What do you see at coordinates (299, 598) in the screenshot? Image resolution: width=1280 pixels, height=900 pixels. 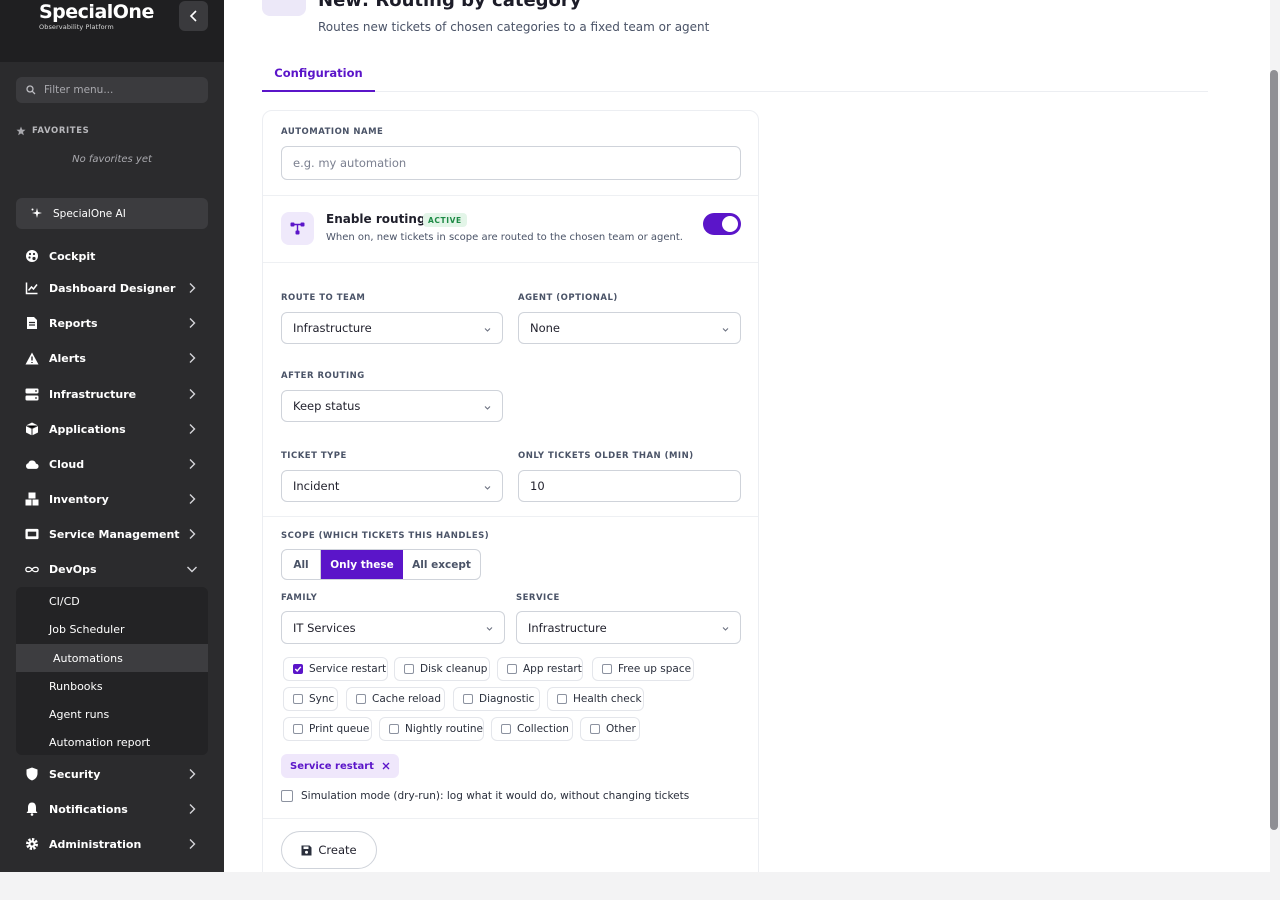 I see `family-label: FAMILY` at bounding box center [299, 598].